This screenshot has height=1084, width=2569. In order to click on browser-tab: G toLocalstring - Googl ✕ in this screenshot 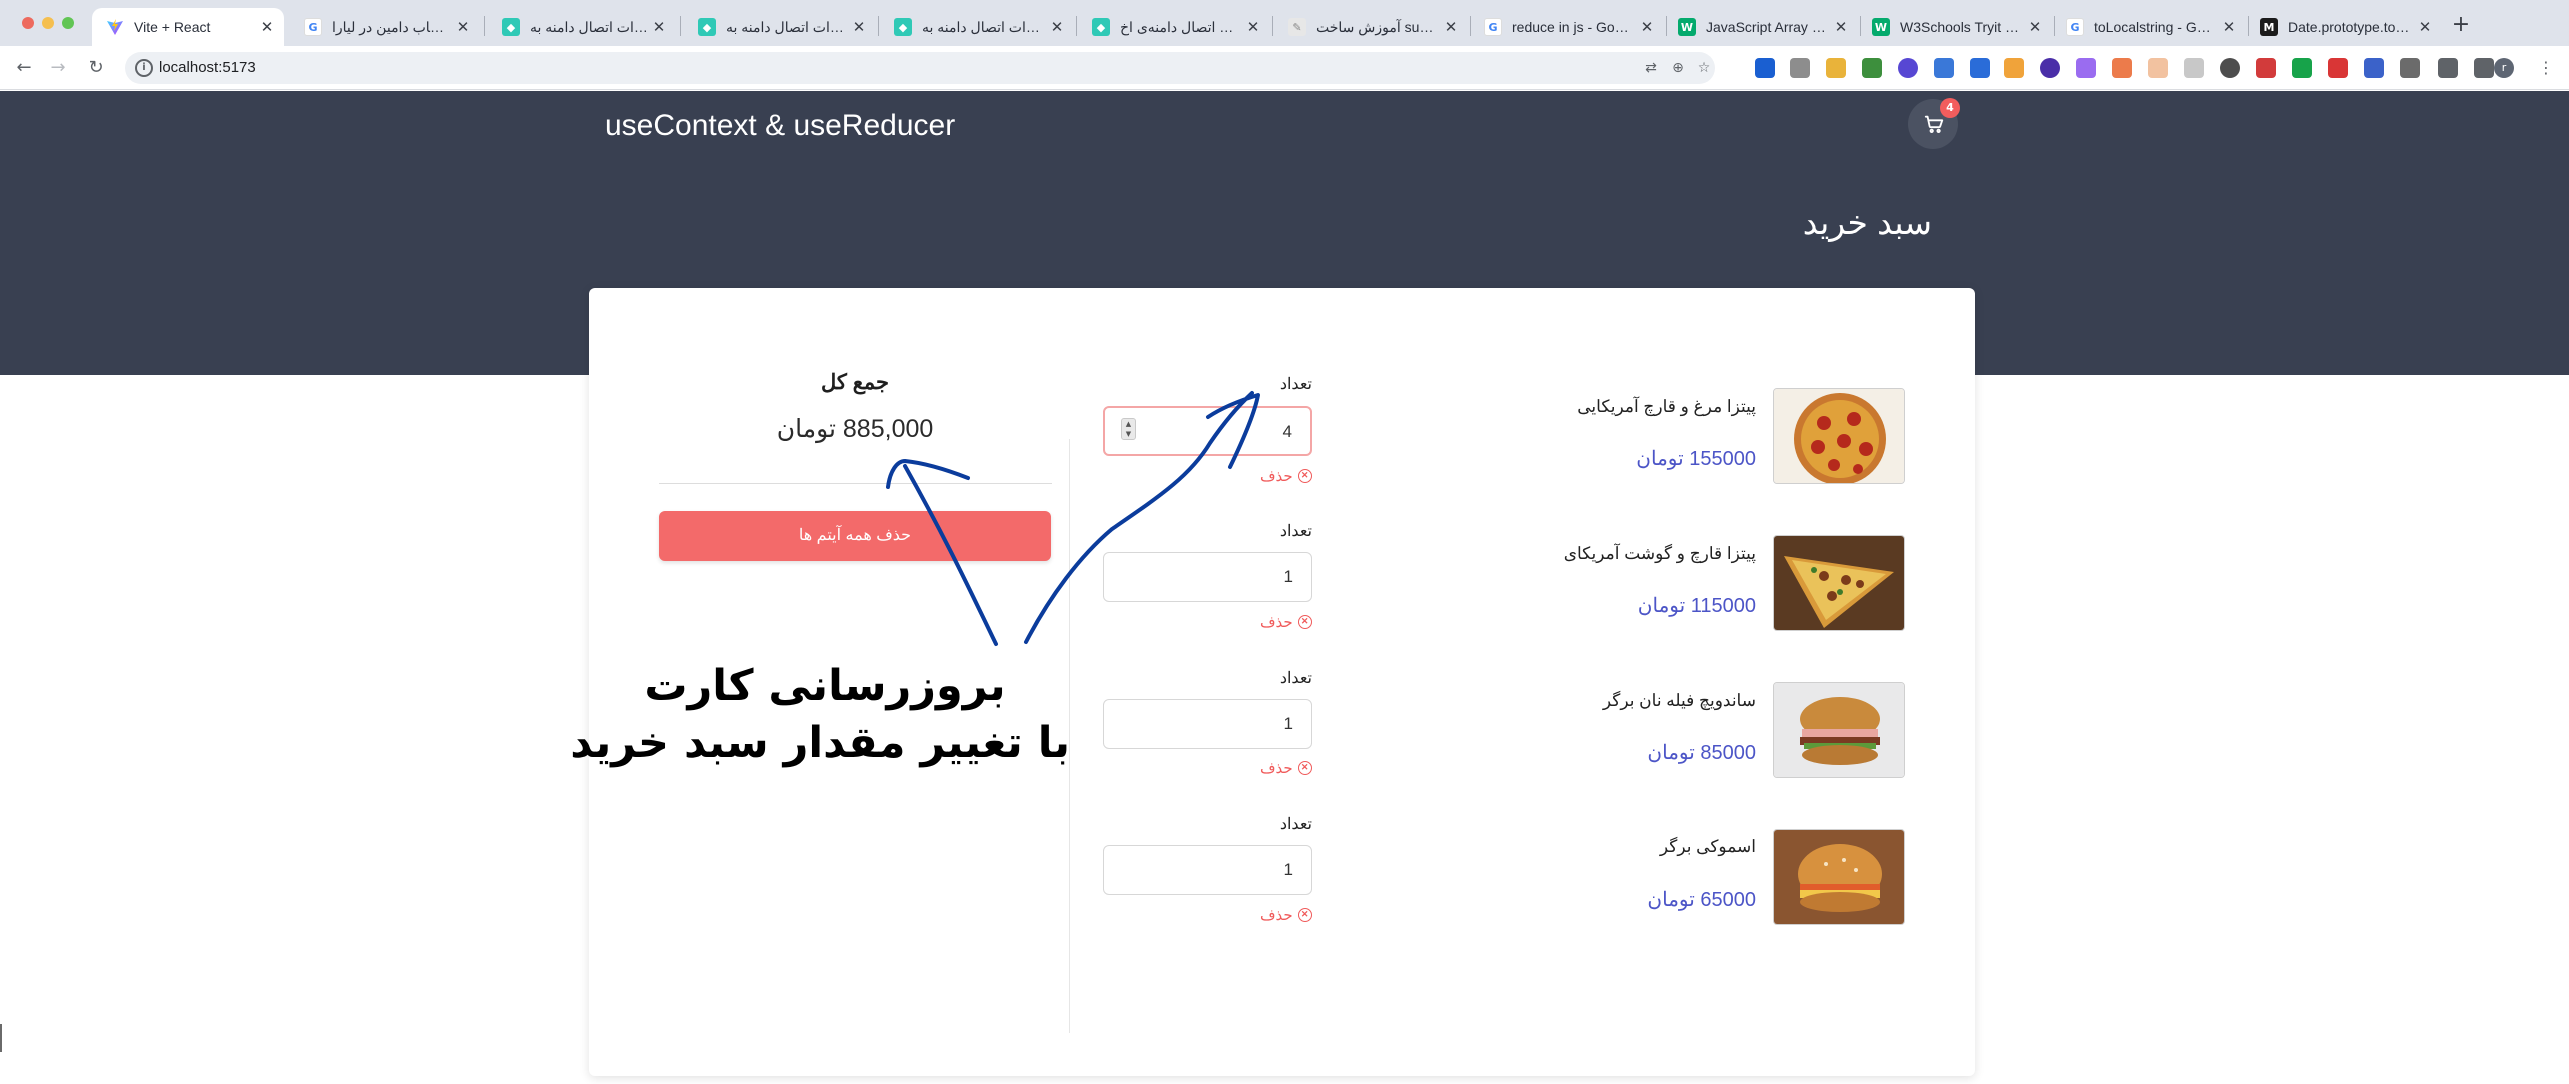, I will do `click(2149, 27)`.